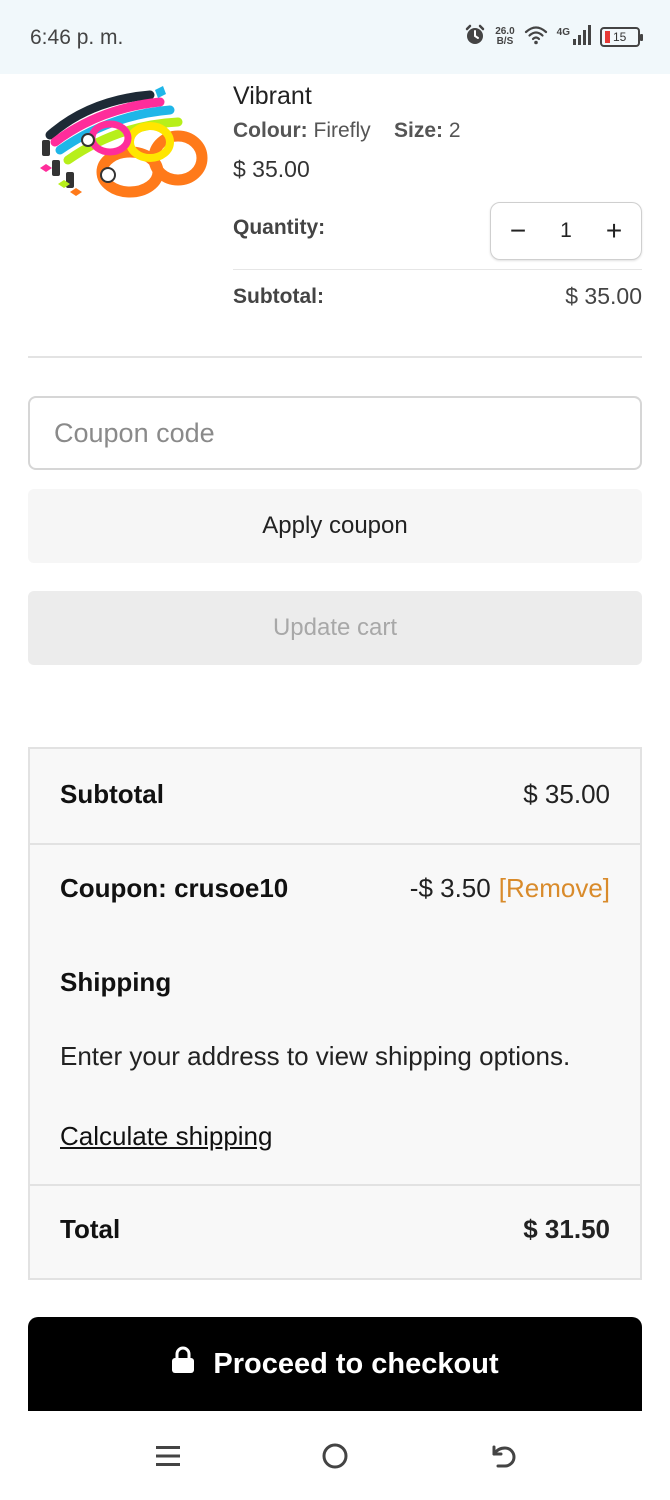 The image size is (670, 1500). I want to click on update-cart-button: Update cart, so click(335, 628).